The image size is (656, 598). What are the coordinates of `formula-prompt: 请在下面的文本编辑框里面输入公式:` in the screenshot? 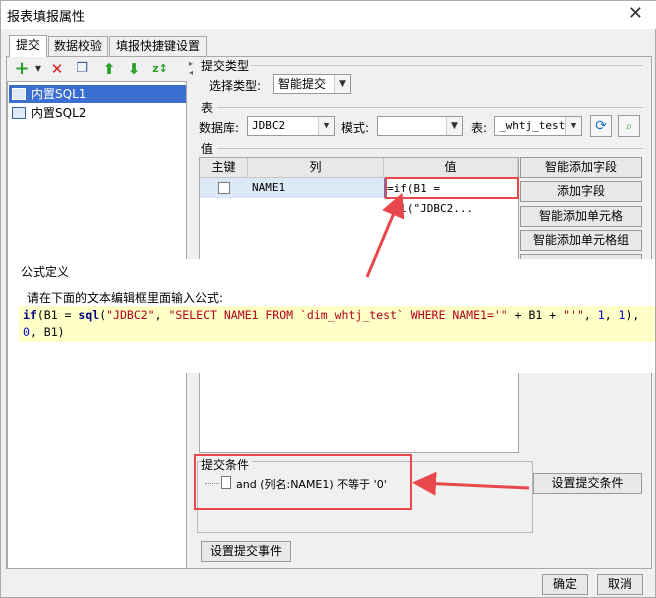 It's located at (125, 298).